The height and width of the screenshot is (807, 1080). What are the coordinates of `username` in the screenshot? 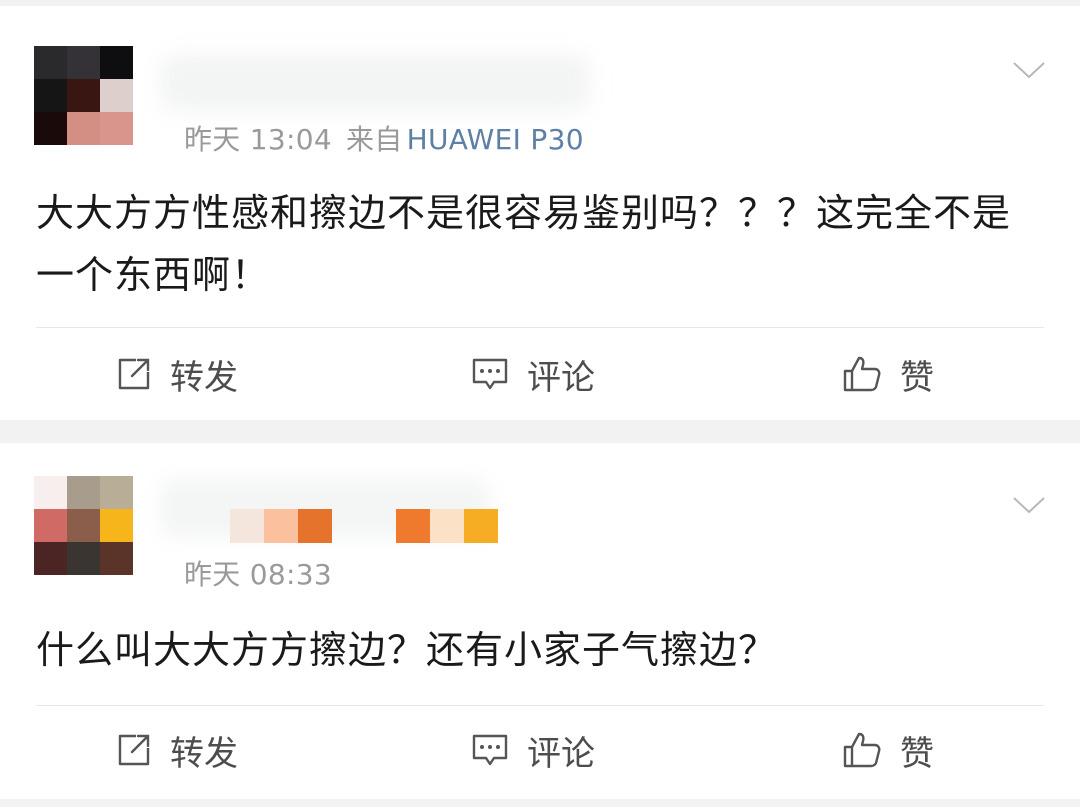 It's located at (375, 83).